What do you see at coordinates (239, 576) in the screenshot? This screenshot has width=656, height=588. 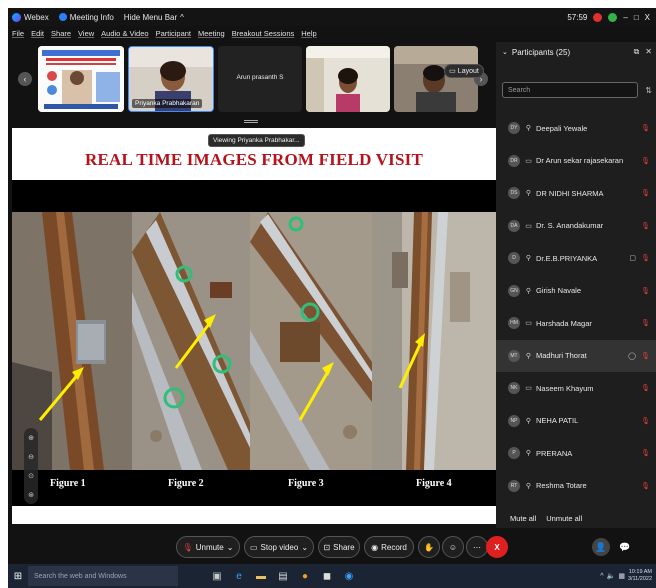 I see `edge-browser-icon: e` at bounding box center [239, 576].